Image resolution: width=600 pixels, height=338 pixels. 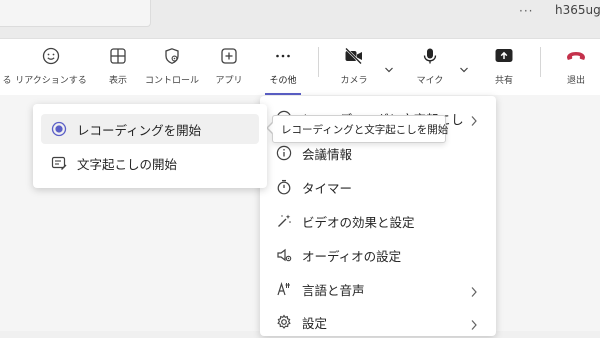 I want to click on menu-item-timer: タイマー, so click(x=378, y=187).